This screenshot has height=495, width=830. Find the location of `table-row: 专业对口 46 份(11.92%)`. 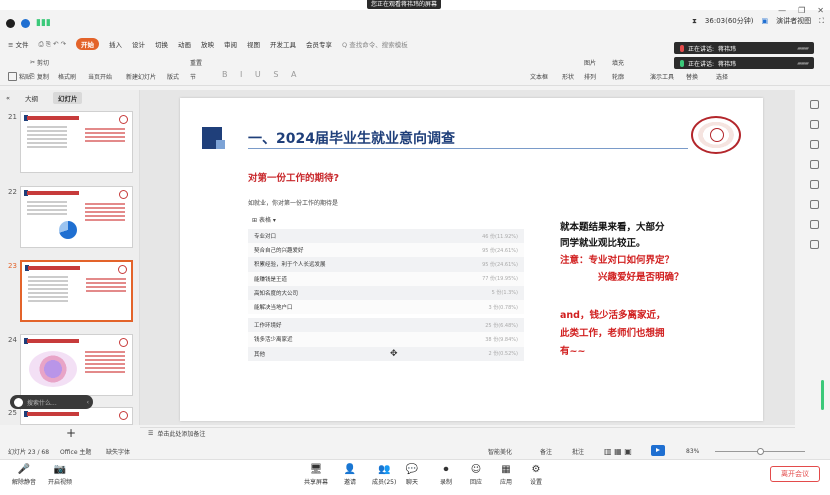

table-row: 专业对口 46 份(11.92%) is located at coordinates (386, 236).